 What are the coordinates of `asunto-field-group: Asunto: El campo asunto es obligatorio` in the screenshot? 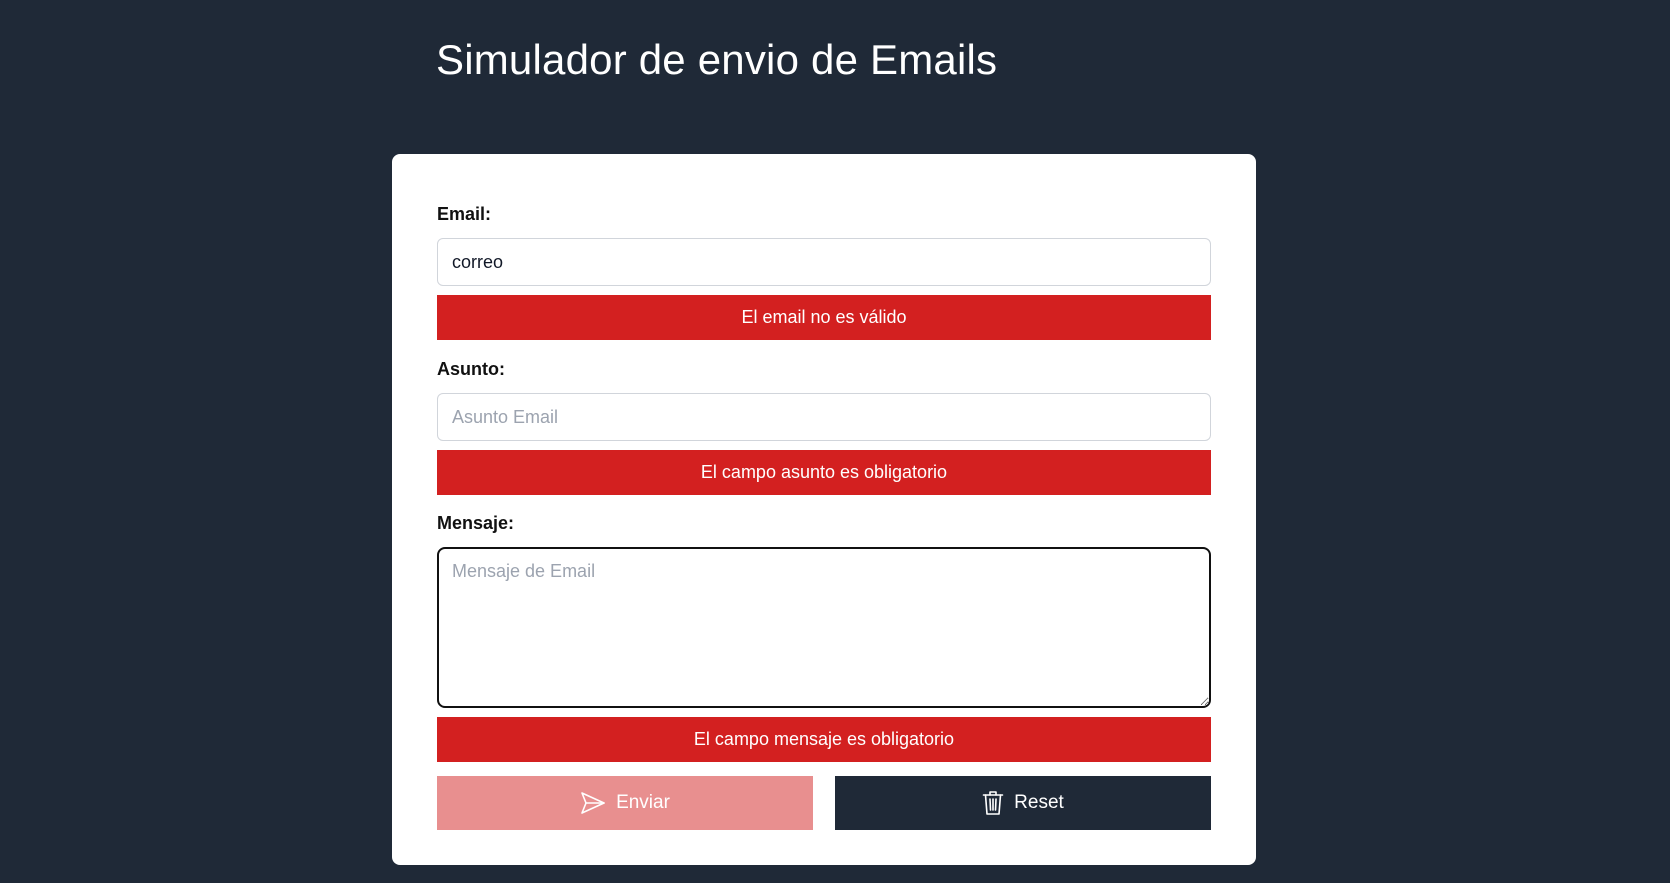 It's located at (824, 426).